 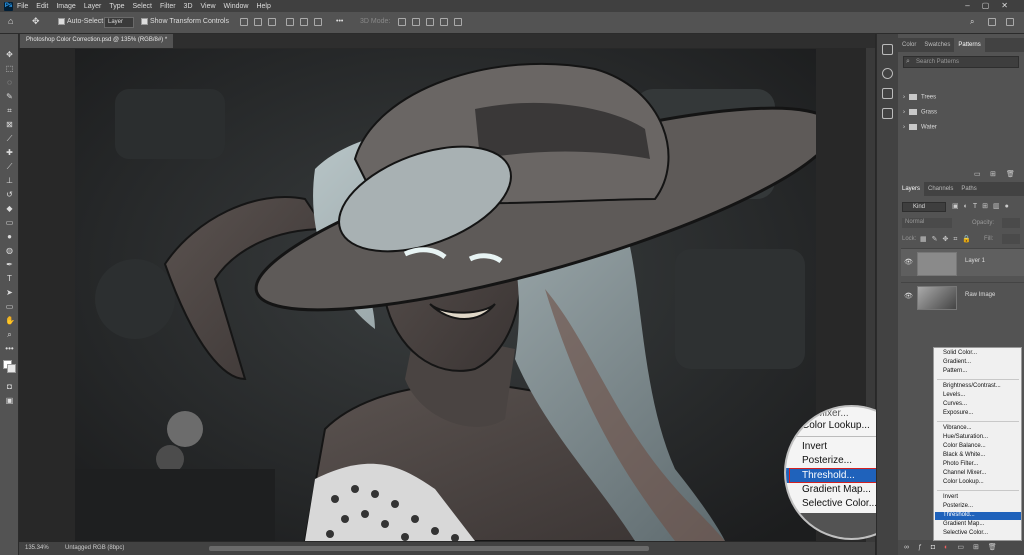 What do you see at coordinates (909, 45) in the screenshot?
I see `tab-color: Color` at bounding box center [909, 45].